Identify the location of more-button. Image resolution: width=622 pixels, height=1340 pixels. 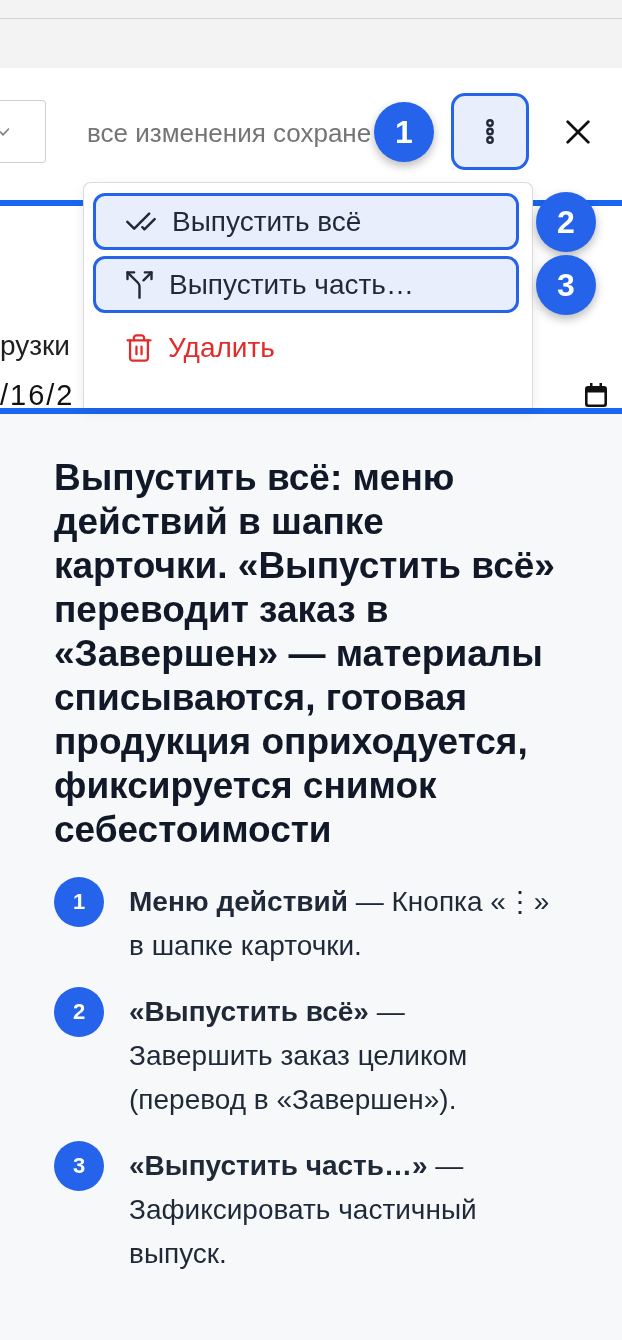
(490, 131).